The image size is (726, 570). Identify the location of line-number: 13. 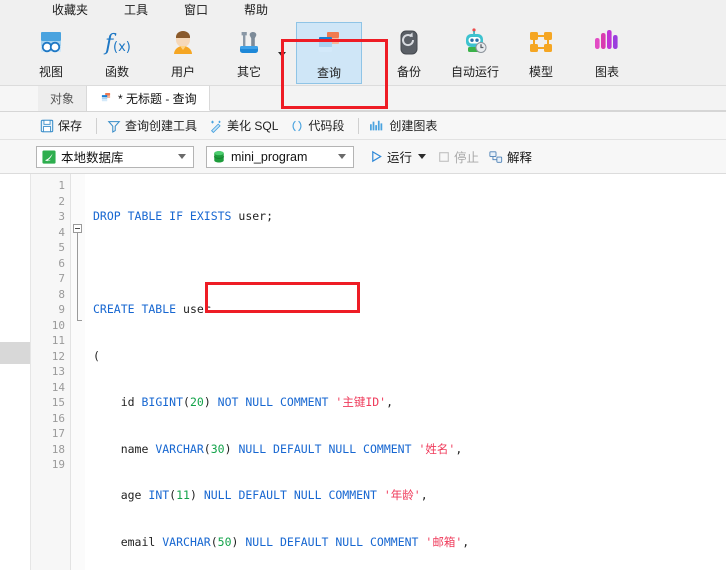
(58, 371).